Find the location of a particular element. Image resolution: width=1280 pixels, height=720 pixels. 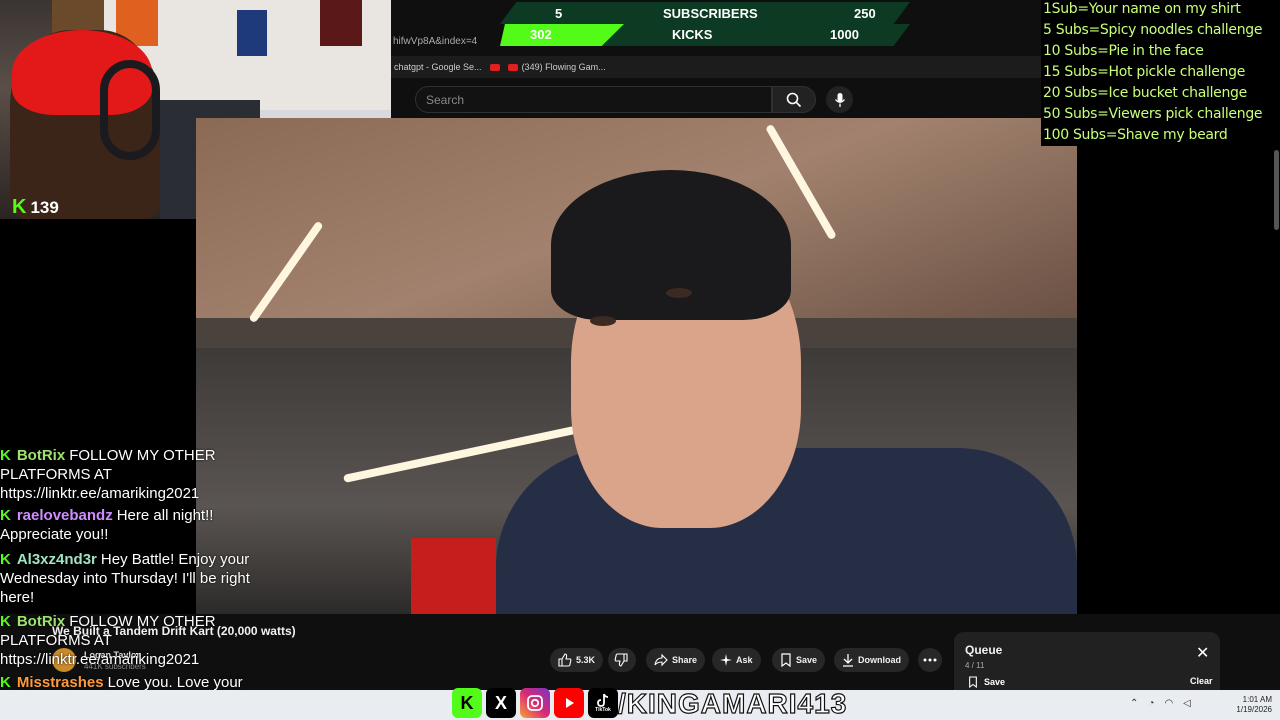

ask-label: Ask is located at coordinates (744, 660).